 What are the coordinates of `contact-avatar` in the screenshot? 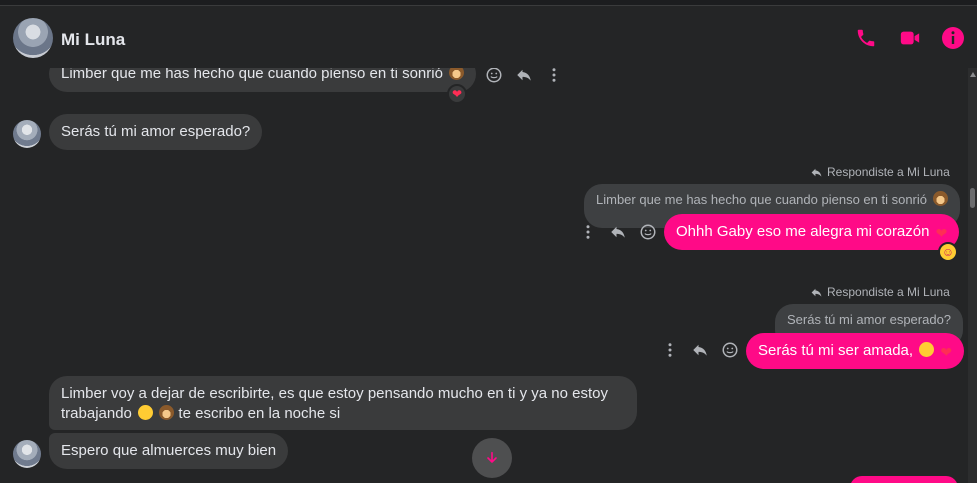 It's located at (33, 38).